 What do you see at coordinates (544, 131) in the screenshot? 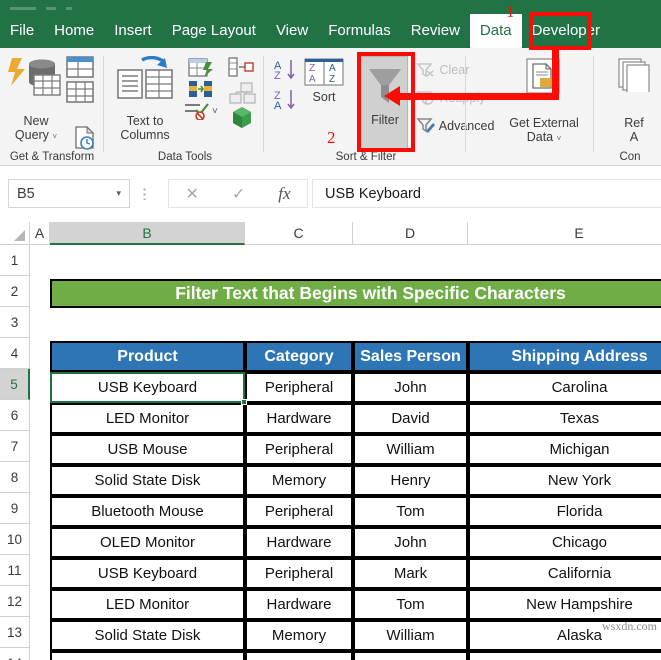
I see `get-external-data-button: Get External Data ˅` at bounding box center [544, 131].